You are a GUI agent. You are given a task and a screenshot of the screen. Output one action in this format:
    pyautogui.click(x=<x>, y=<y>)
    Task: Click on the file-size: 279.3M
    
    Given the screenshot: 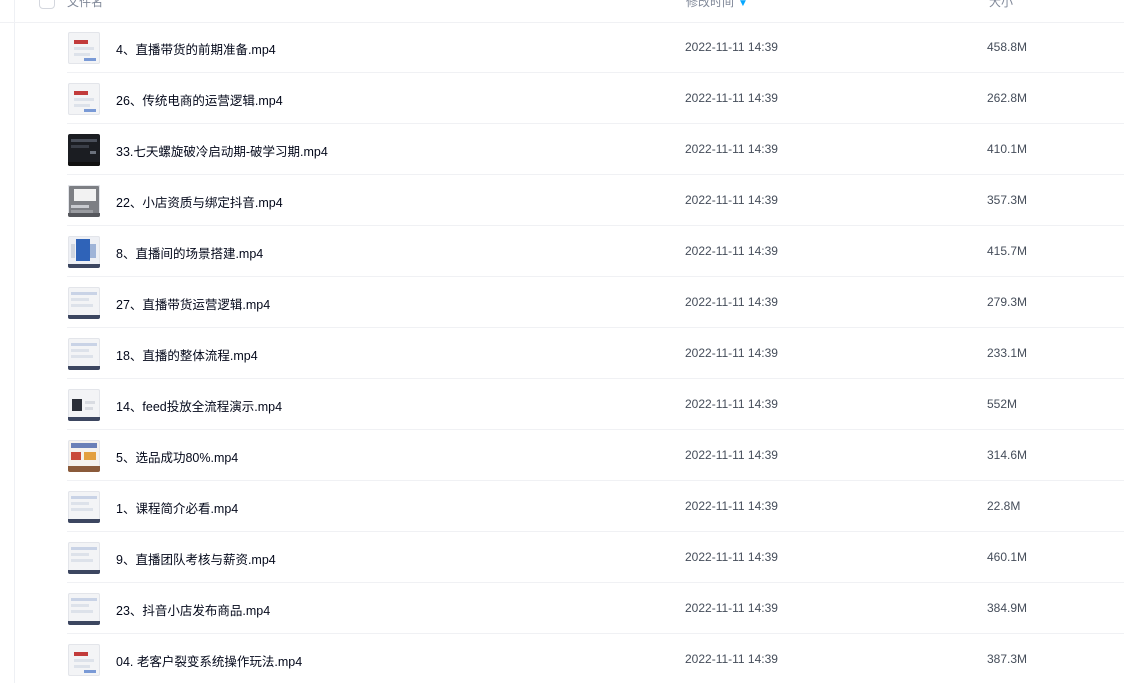 What is the action you would take?
    pyautogui.click(x=1007, y=302)
    